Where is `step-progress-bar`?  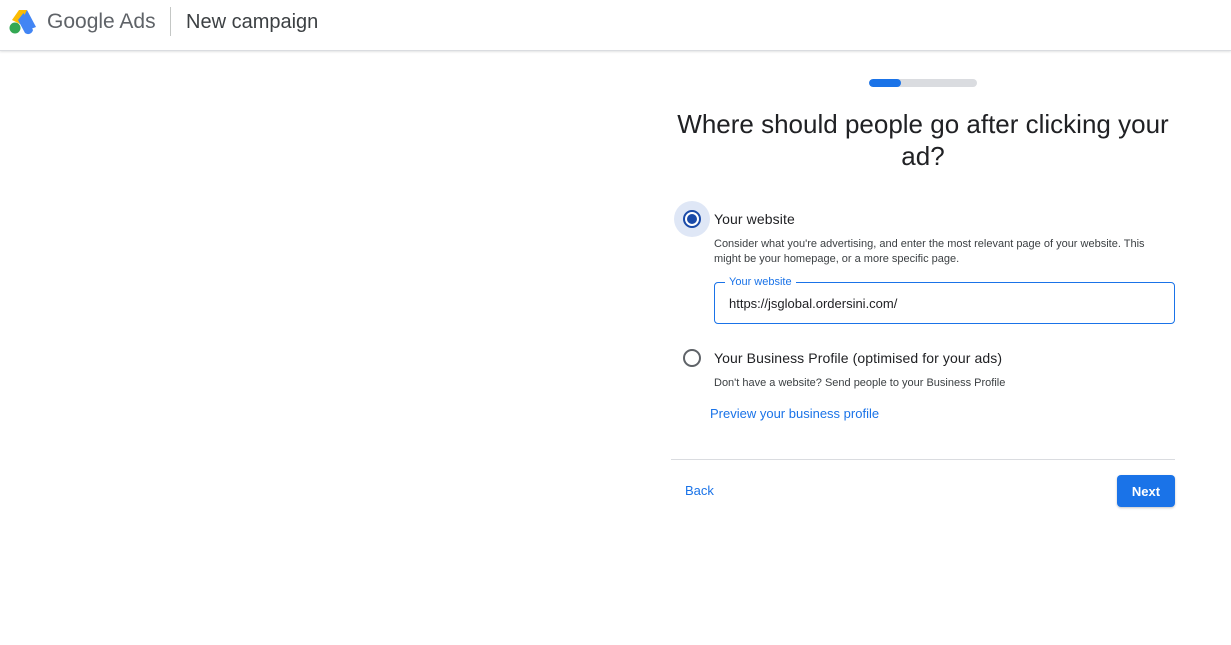
step-progress-bar is located at coordinates (923, 83).